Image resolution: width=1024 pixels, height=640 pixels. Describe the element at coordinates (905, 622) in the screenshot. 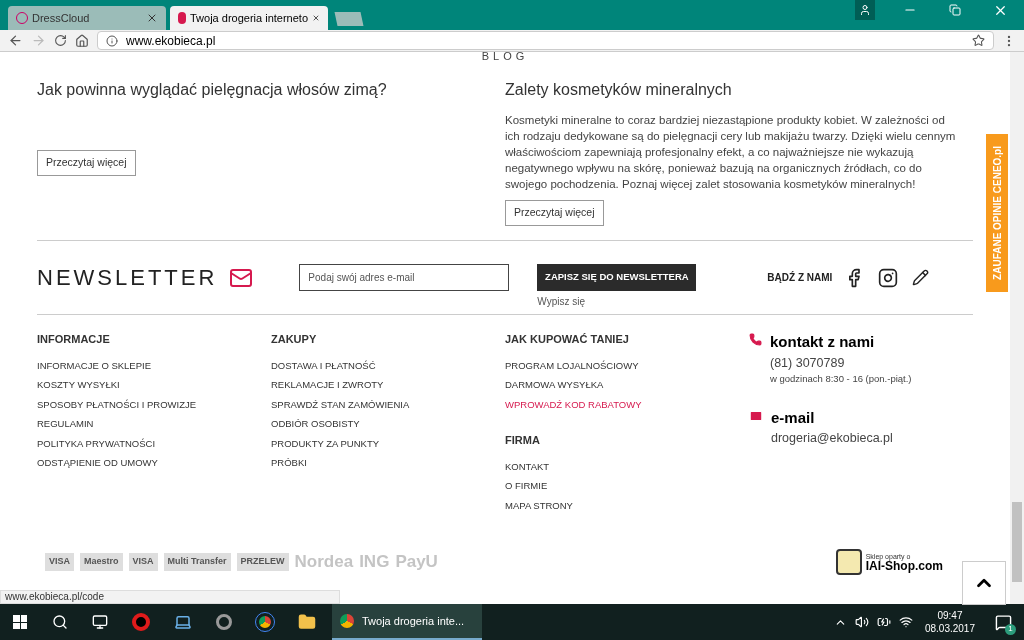

I see `wifi-icon` at that location.